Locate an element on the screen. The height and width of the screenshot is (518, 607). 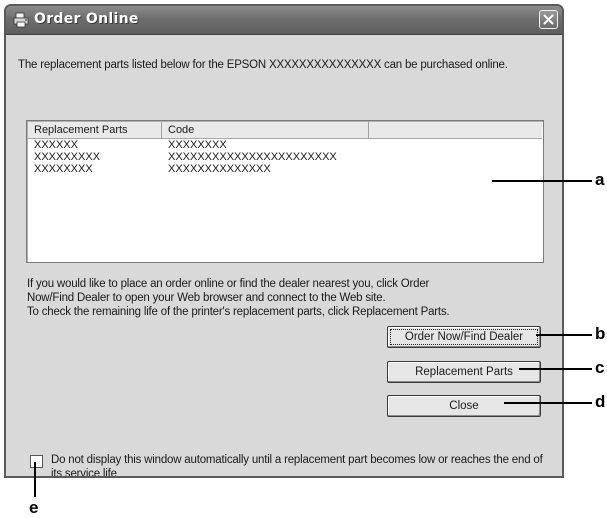
part-name: XXXXXX is located at coordinates (56, 145).